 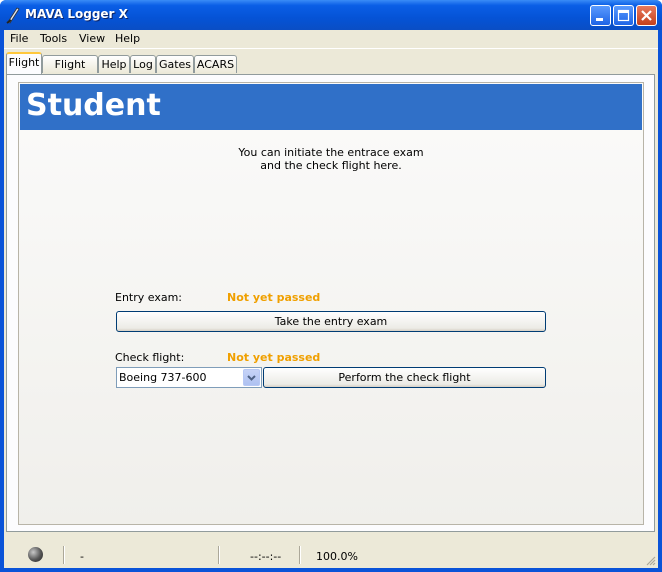 I want to click on window-title: MAVA Logger X, so click(x=76, y=14).